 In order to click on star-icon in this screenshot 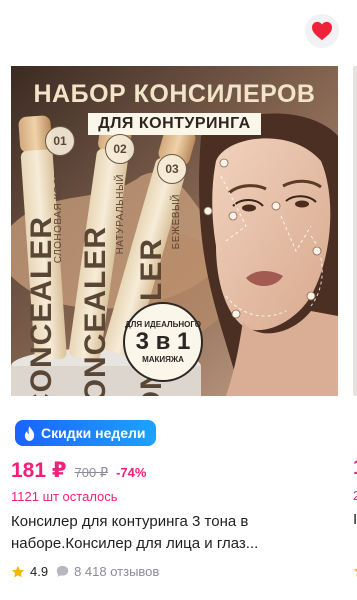, I will do `click(18, 571)`.